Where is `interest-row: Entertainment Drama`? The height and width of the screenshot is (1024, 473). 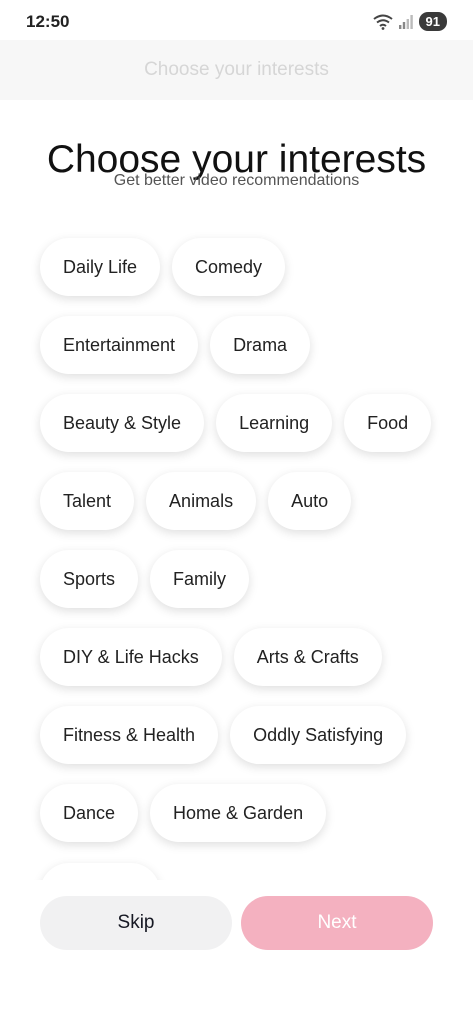
interest-row: Entertainment Drama is located at coordinates (250, 345).